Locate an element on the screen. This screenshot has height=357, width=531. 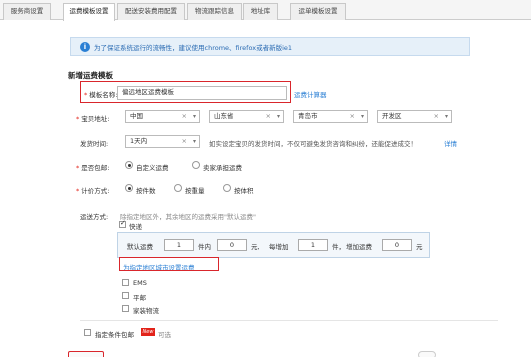
first-fee-input: 0 is located at coordinates (232, 245).